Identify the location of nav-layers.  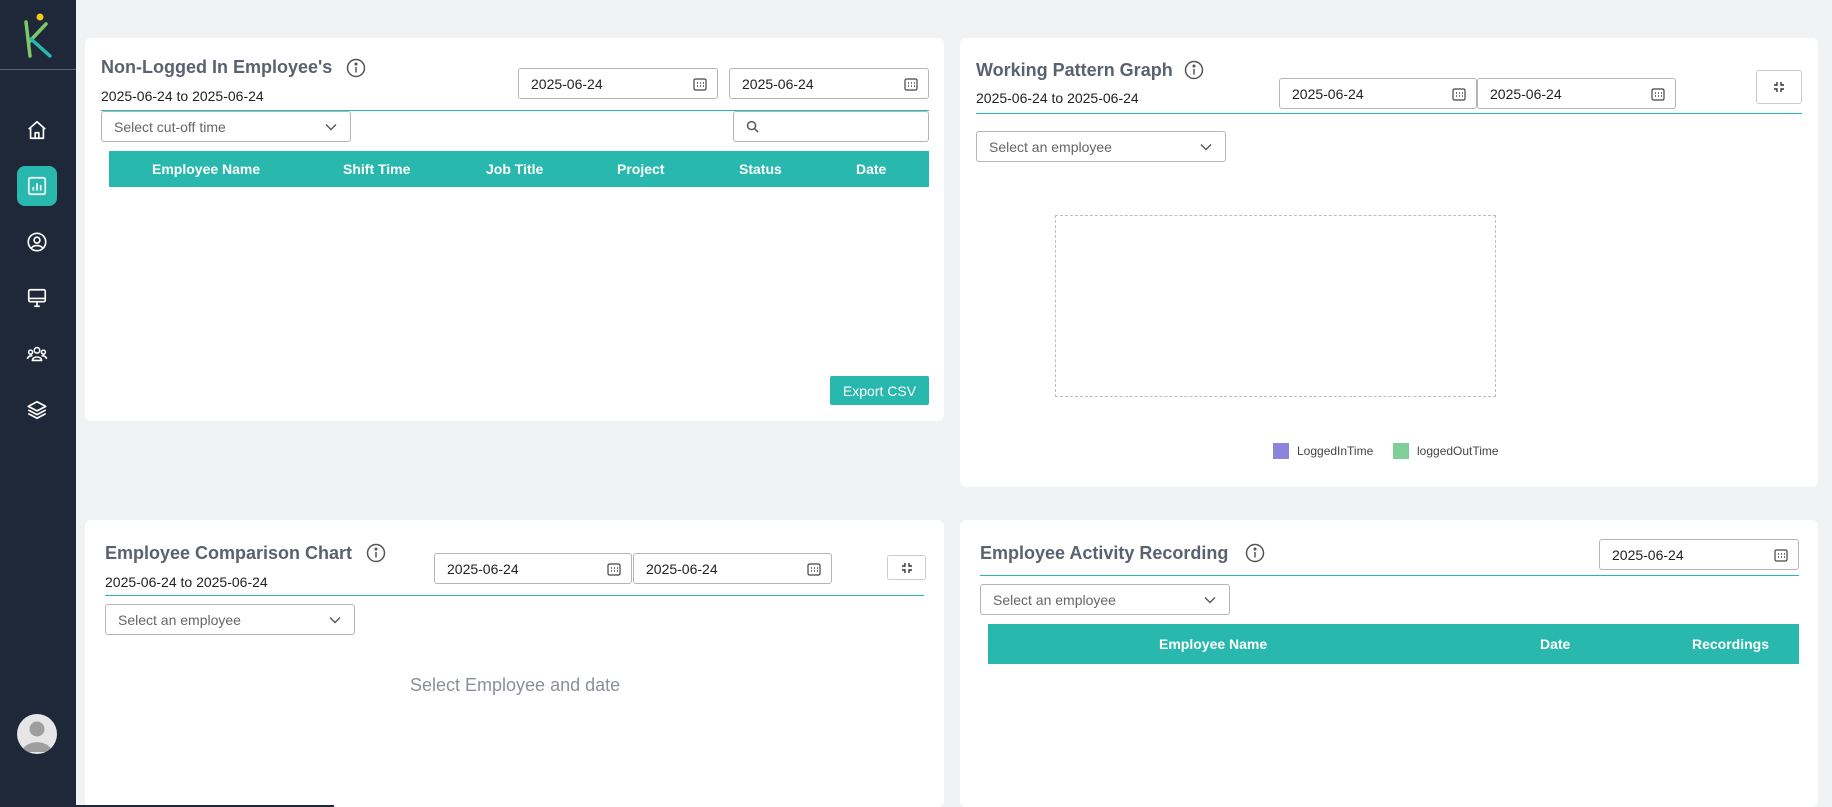
(37, 410).